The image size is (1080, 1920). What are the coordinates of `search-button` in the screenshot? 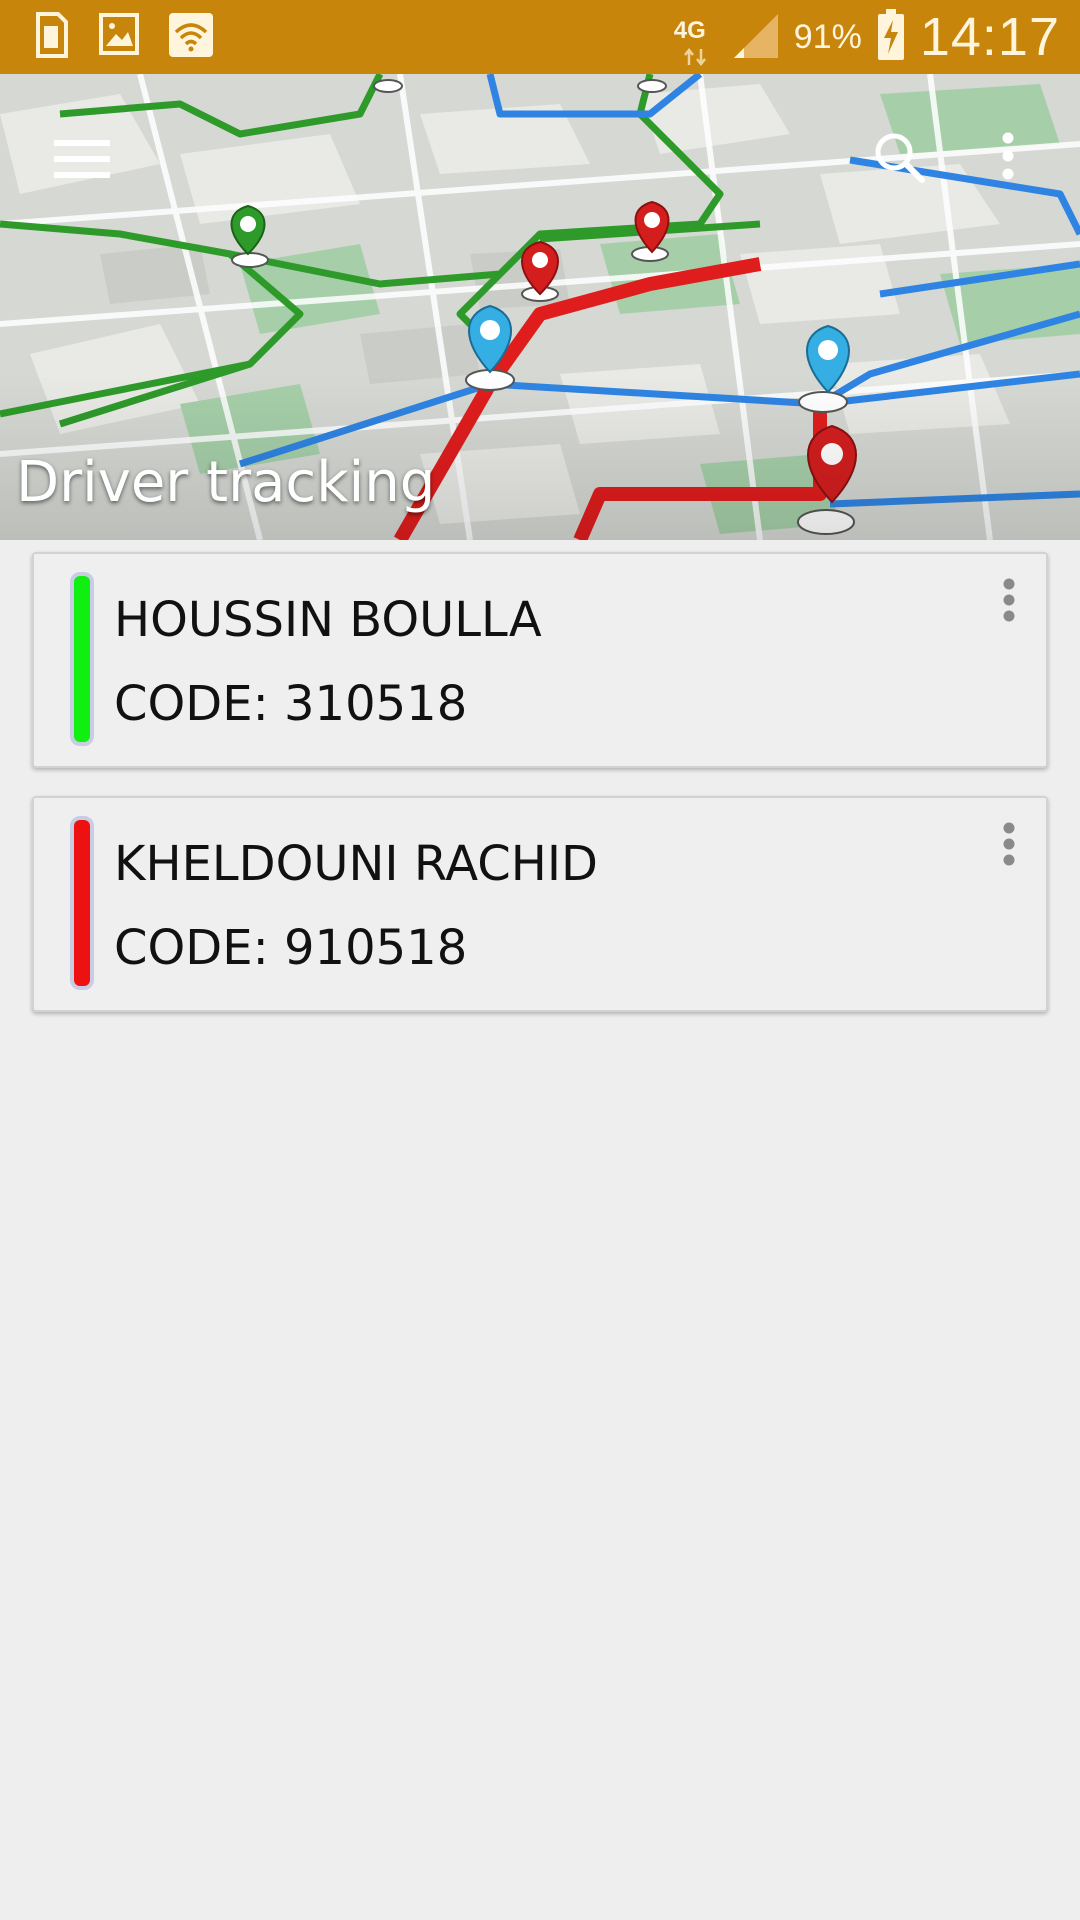 It's located at (900, 158).